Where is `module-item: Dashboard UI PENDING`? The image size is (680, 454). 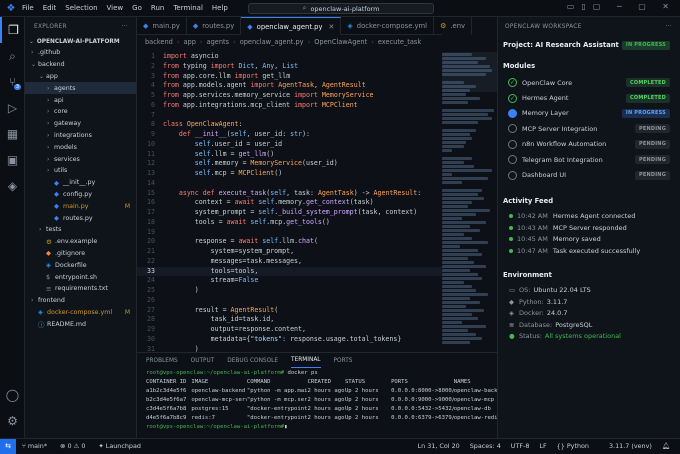
module-item: Dashboard UI PENDING is located at coordinates (589, 174).